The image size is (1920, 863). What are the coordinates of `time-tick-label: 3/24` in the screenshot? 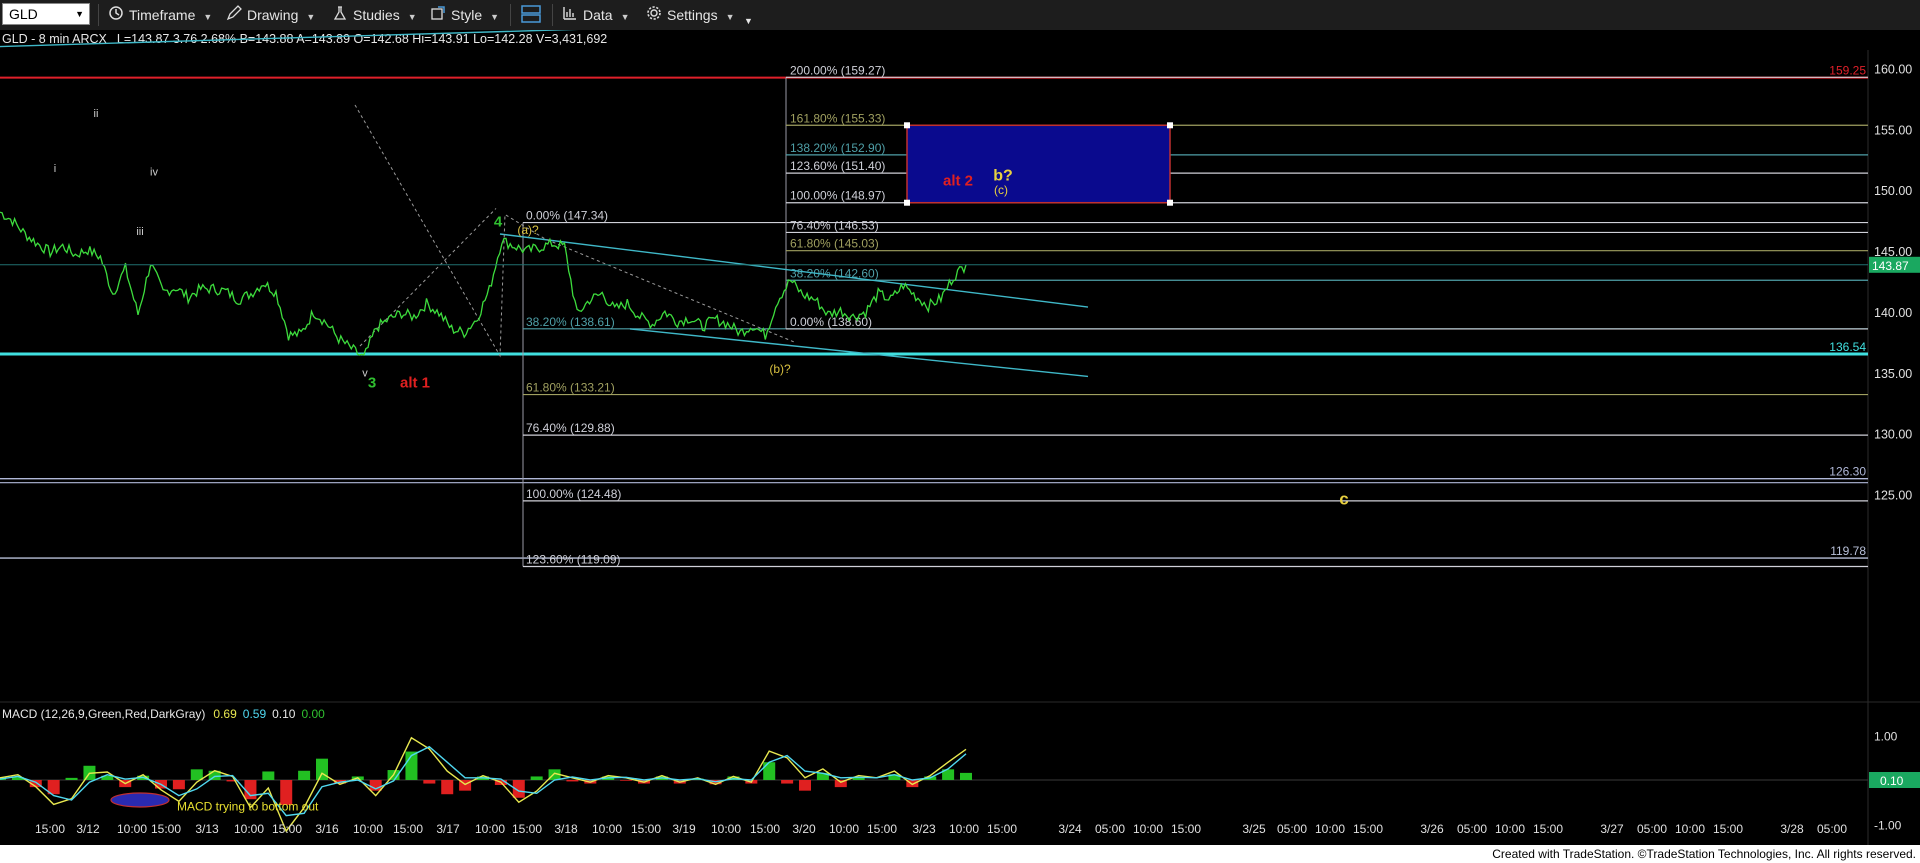 It's located at (1070, 829).